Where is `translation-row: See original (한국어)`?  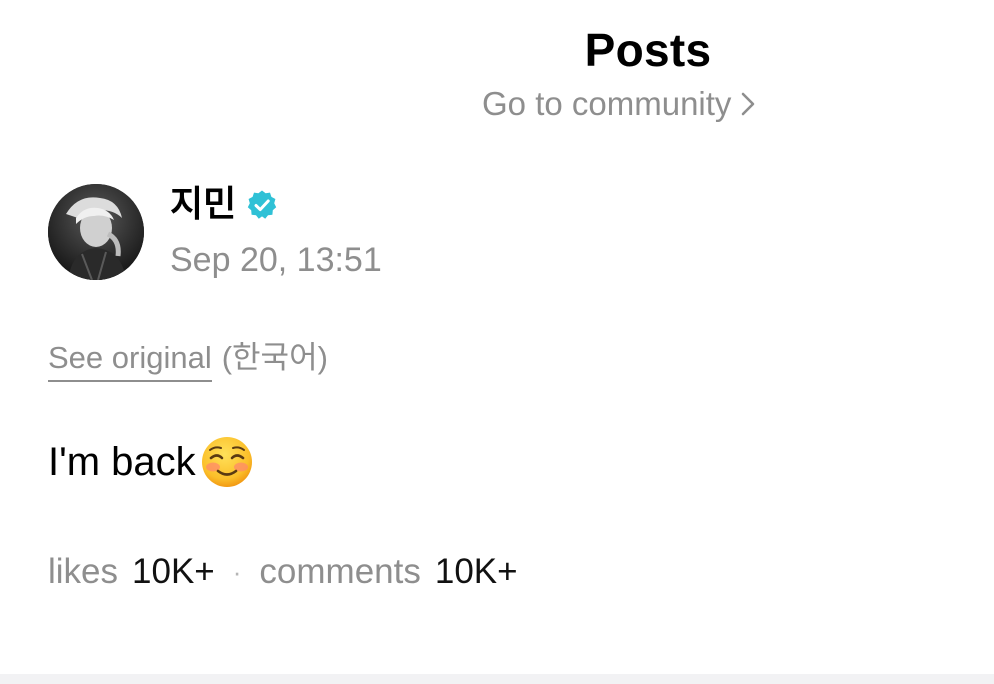 translation-row: See original (한국어) is located at coordinates (188, 360).